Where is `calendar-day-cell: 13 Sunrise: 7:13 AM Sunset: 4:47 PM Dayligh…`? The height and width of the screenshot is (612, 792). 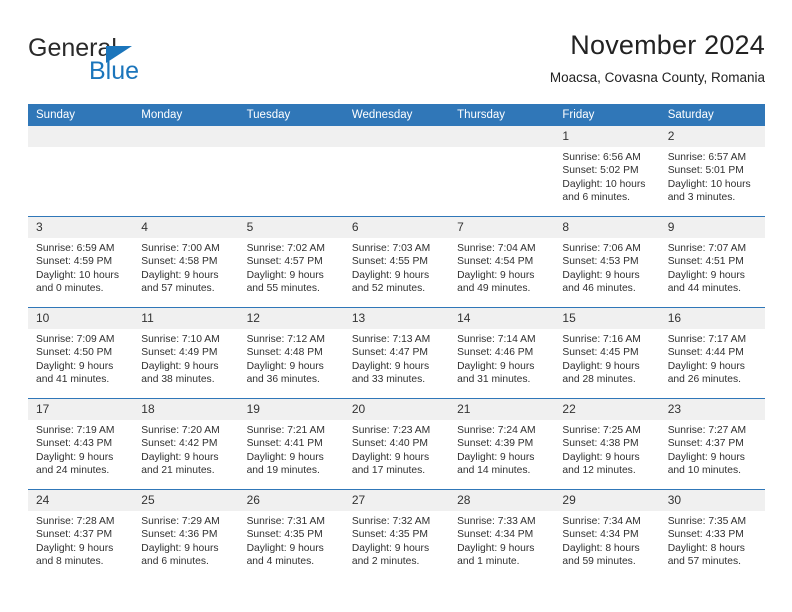
calendar-day-cell: 13 Sunrise: 7:13 AM Sunset: 4:47 PM Dayligh… is located at coordinates (396, 353).